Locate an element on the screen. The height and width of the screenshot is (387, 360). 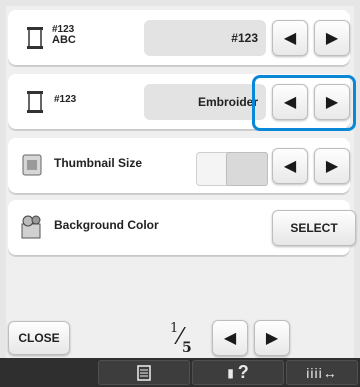
thread-display-arrows: ◀ ▶ is located at coordinates (315, 38).